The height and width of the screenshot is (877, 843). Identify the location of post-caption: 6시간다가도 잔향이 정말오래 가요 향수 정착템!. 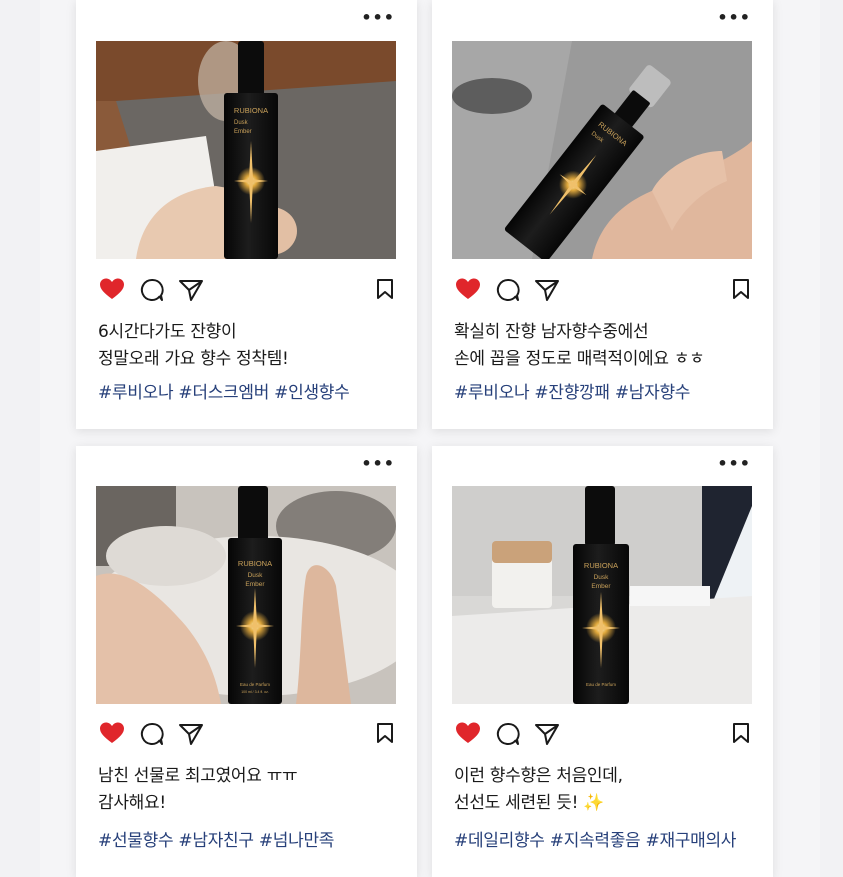
(248, 346).